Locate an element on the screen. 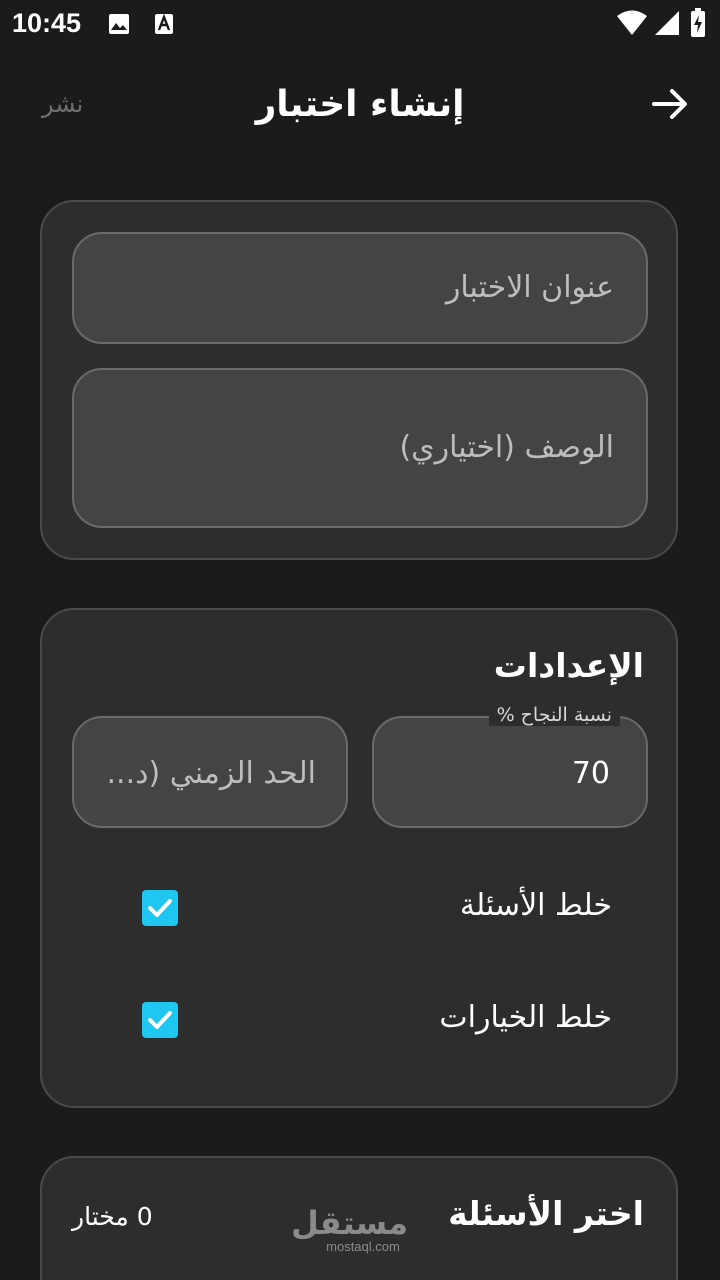 The image size is (720, 1280). questions-card: اختر الأسئلة 0 مختار مستقل mostaql.com is located at coordinates (359, 1218).